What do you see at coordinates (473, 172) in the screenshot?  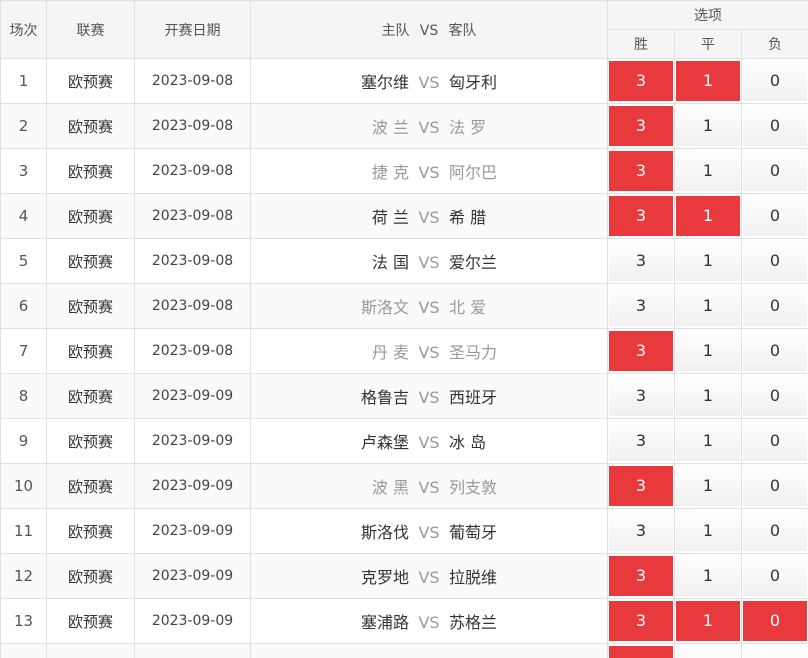 I see `away-team: 阿尔巴` at bounding box center [473, 172].